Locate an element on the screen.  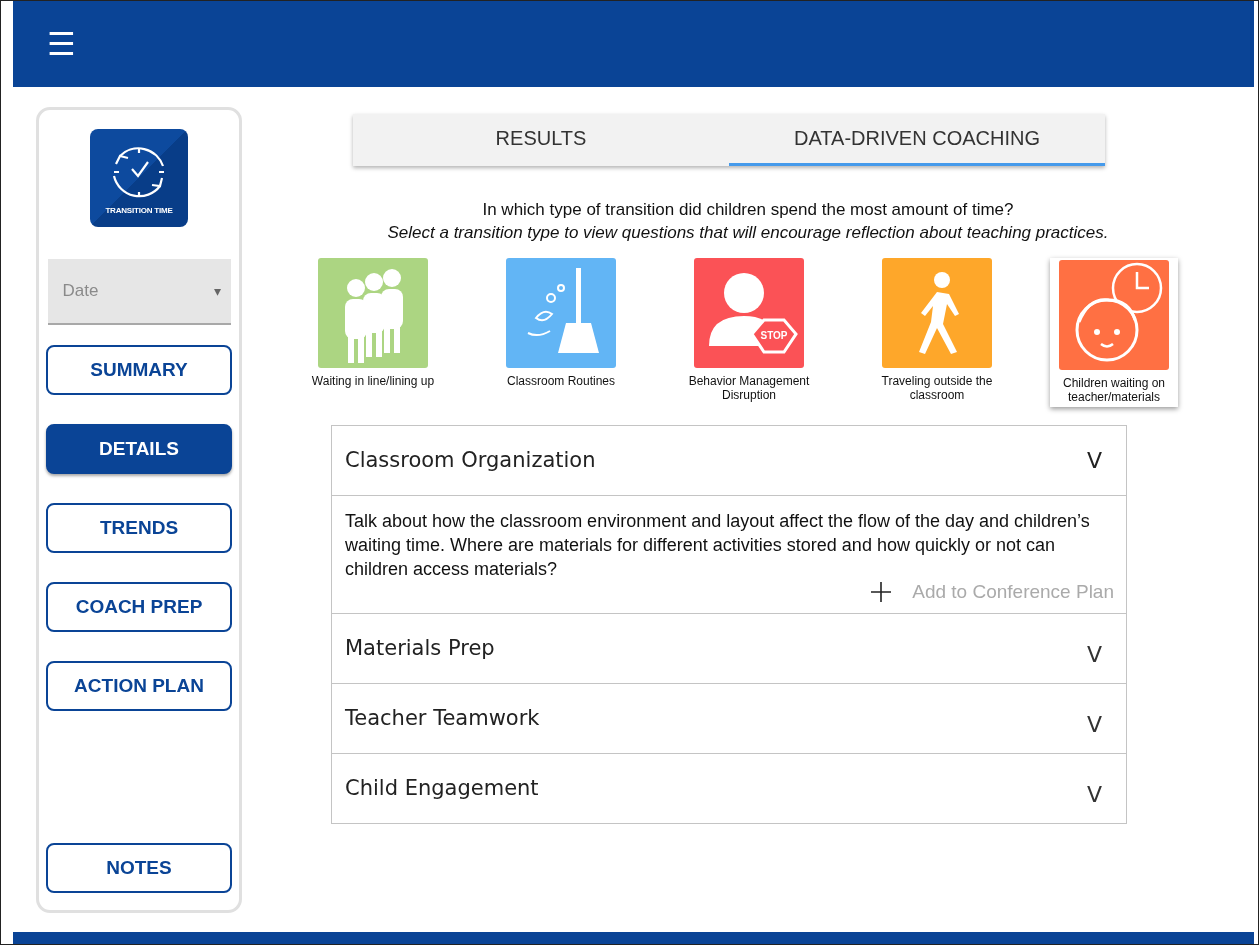
behavior-tile-icon: STOP is located at coordinates (749, 313).